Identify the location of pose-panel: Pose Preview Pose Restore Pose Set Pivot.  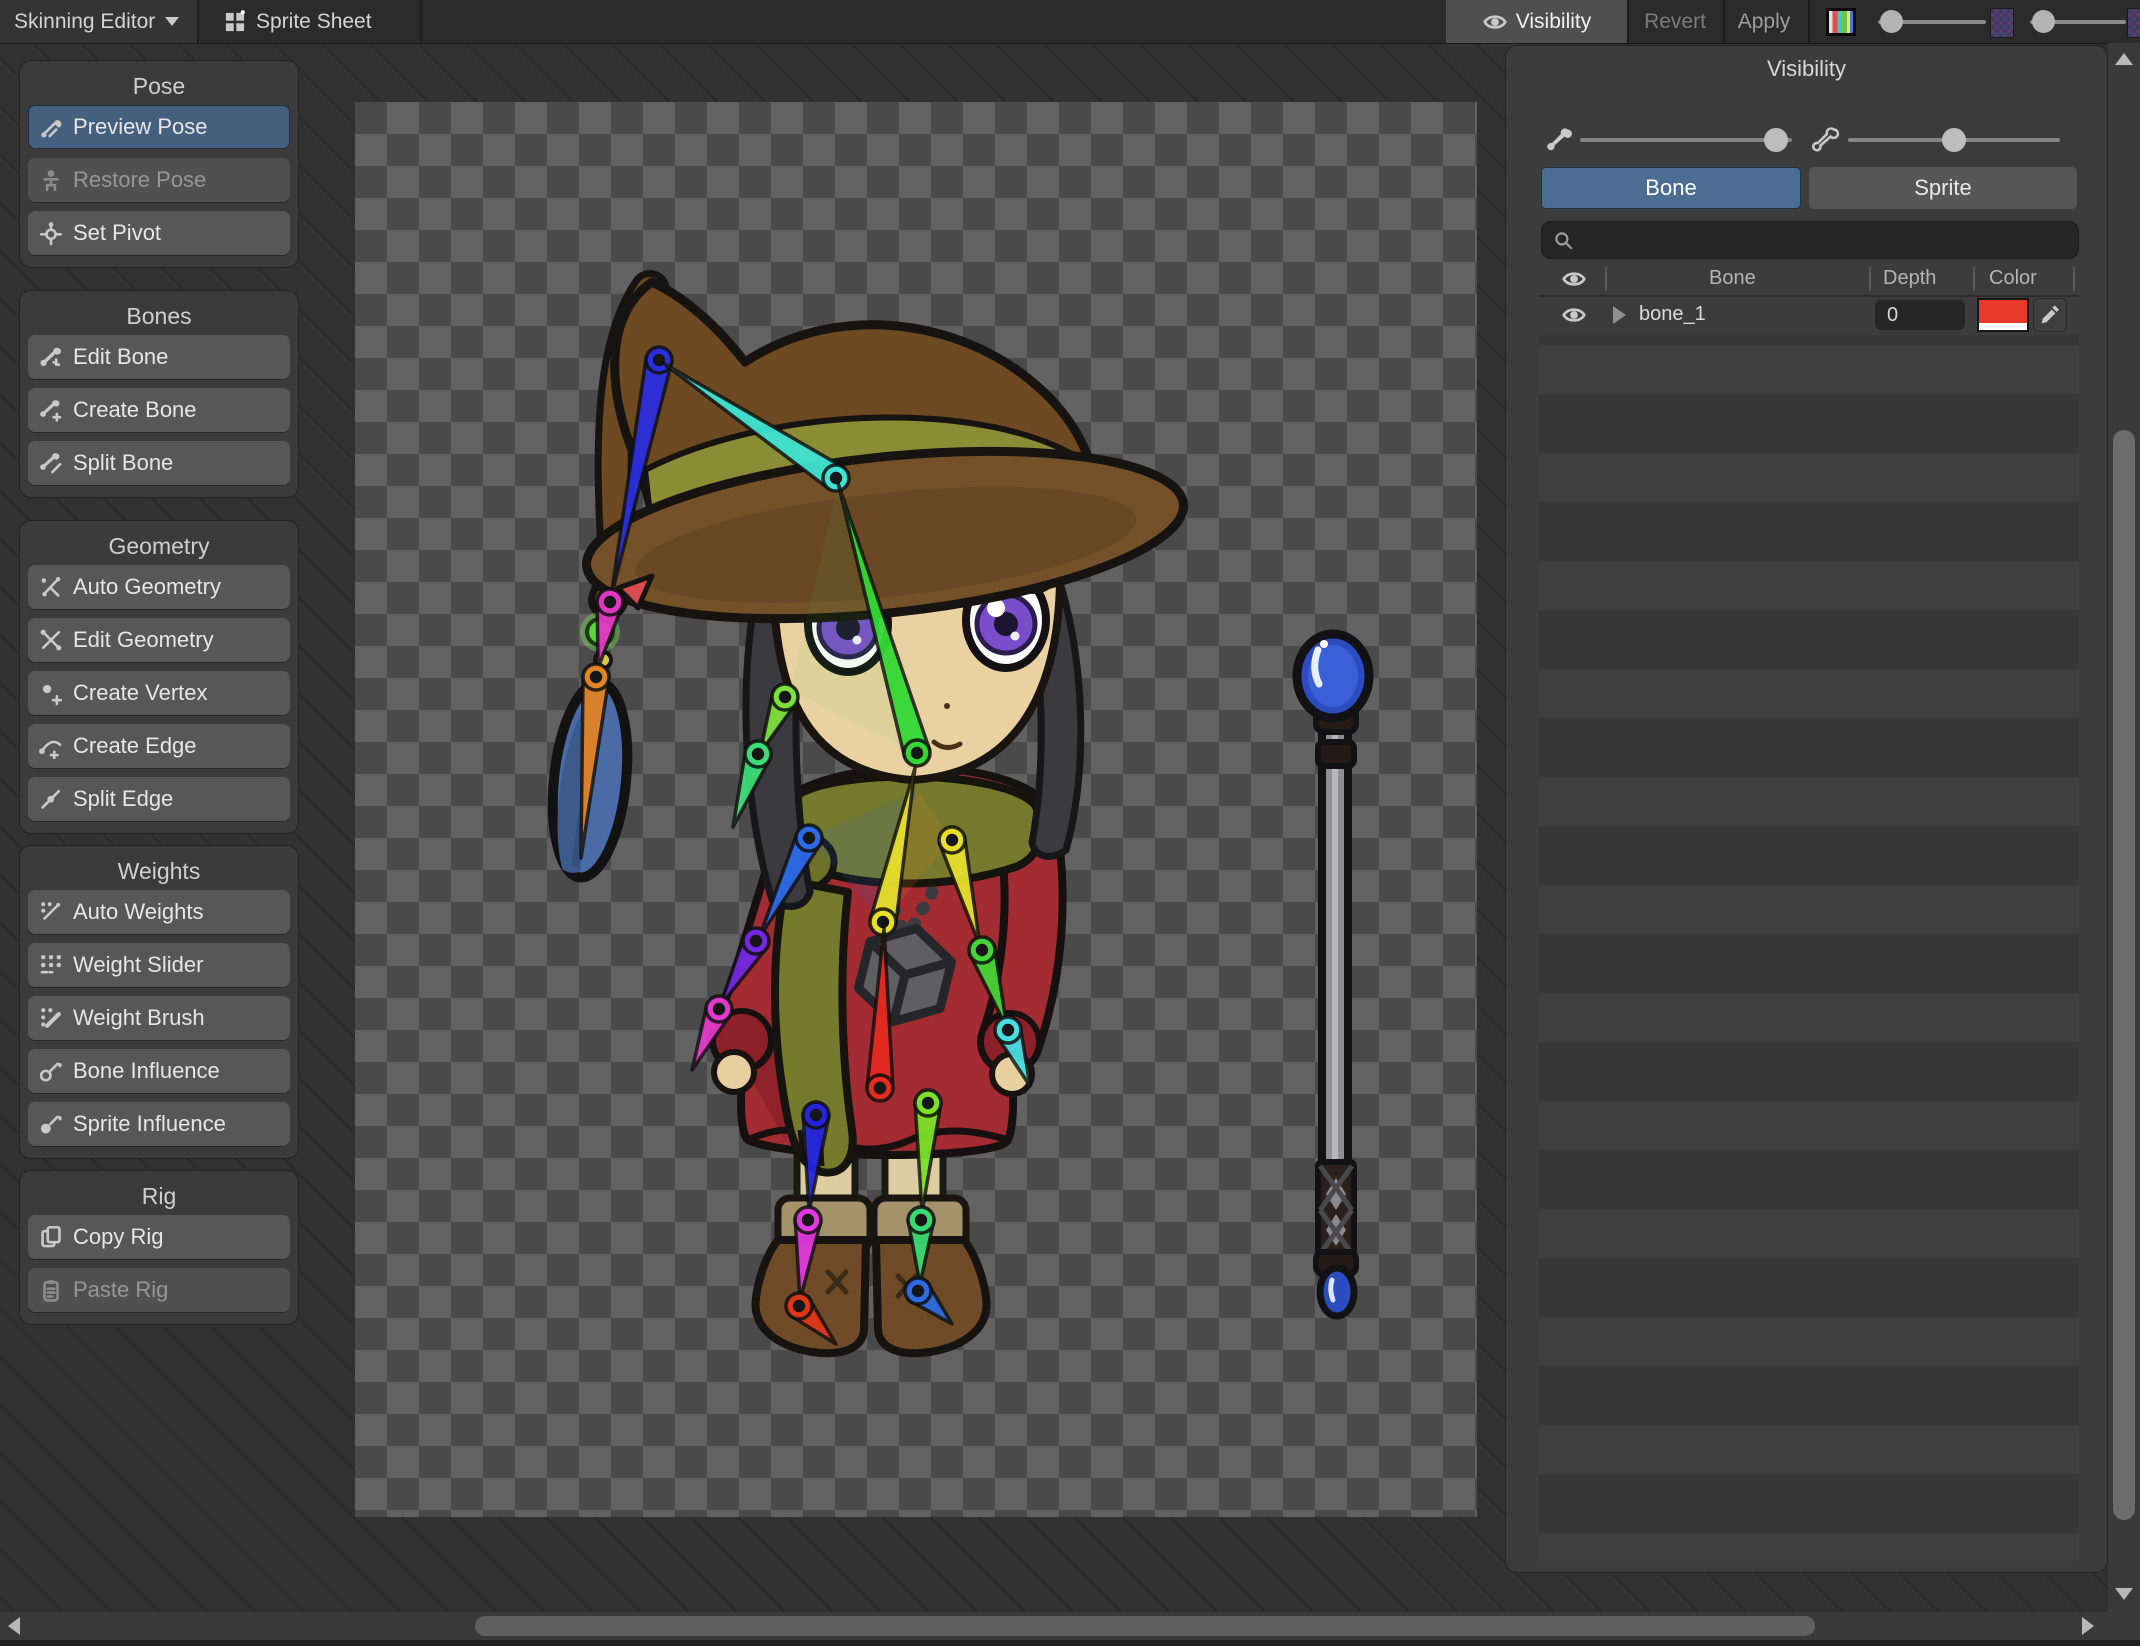
(159, 164).